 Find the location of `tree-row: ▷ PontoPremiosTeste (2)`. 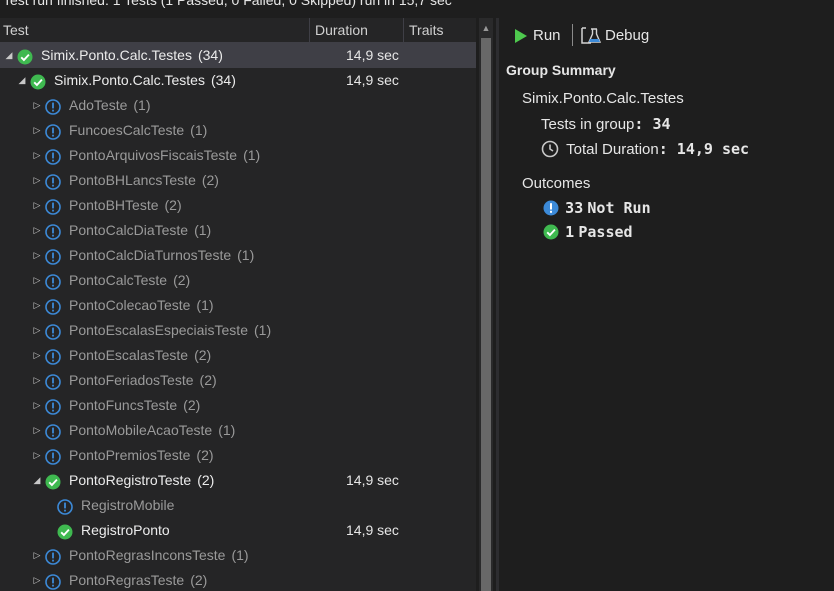

tree-row: ▷ PontoPremiosTeste (2) is located at coordinates (238, 455).